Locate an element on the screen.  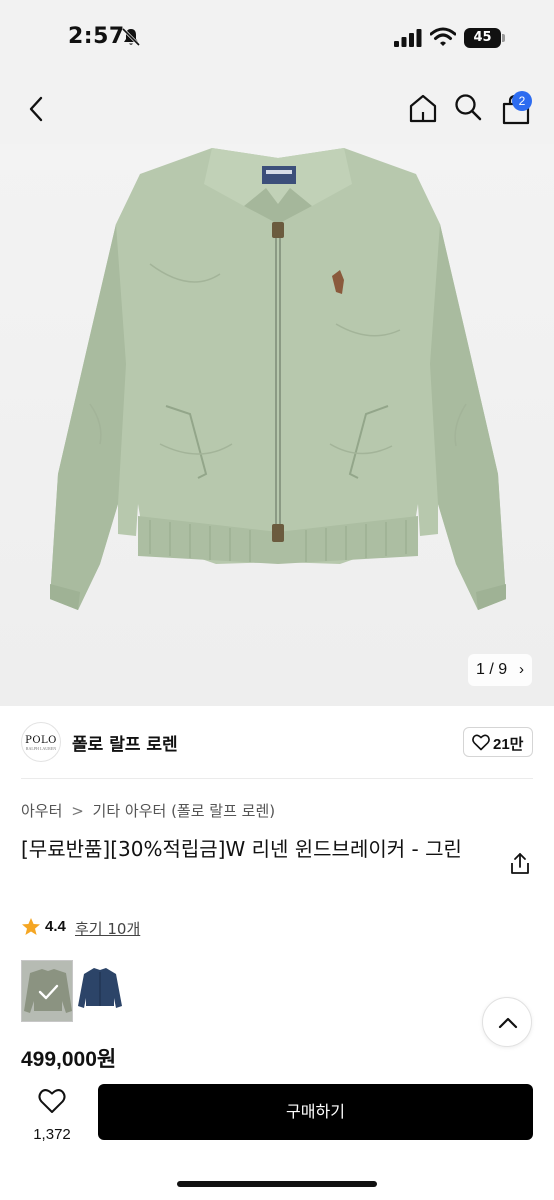
wifi-icon is located at coordinates (443, 36).